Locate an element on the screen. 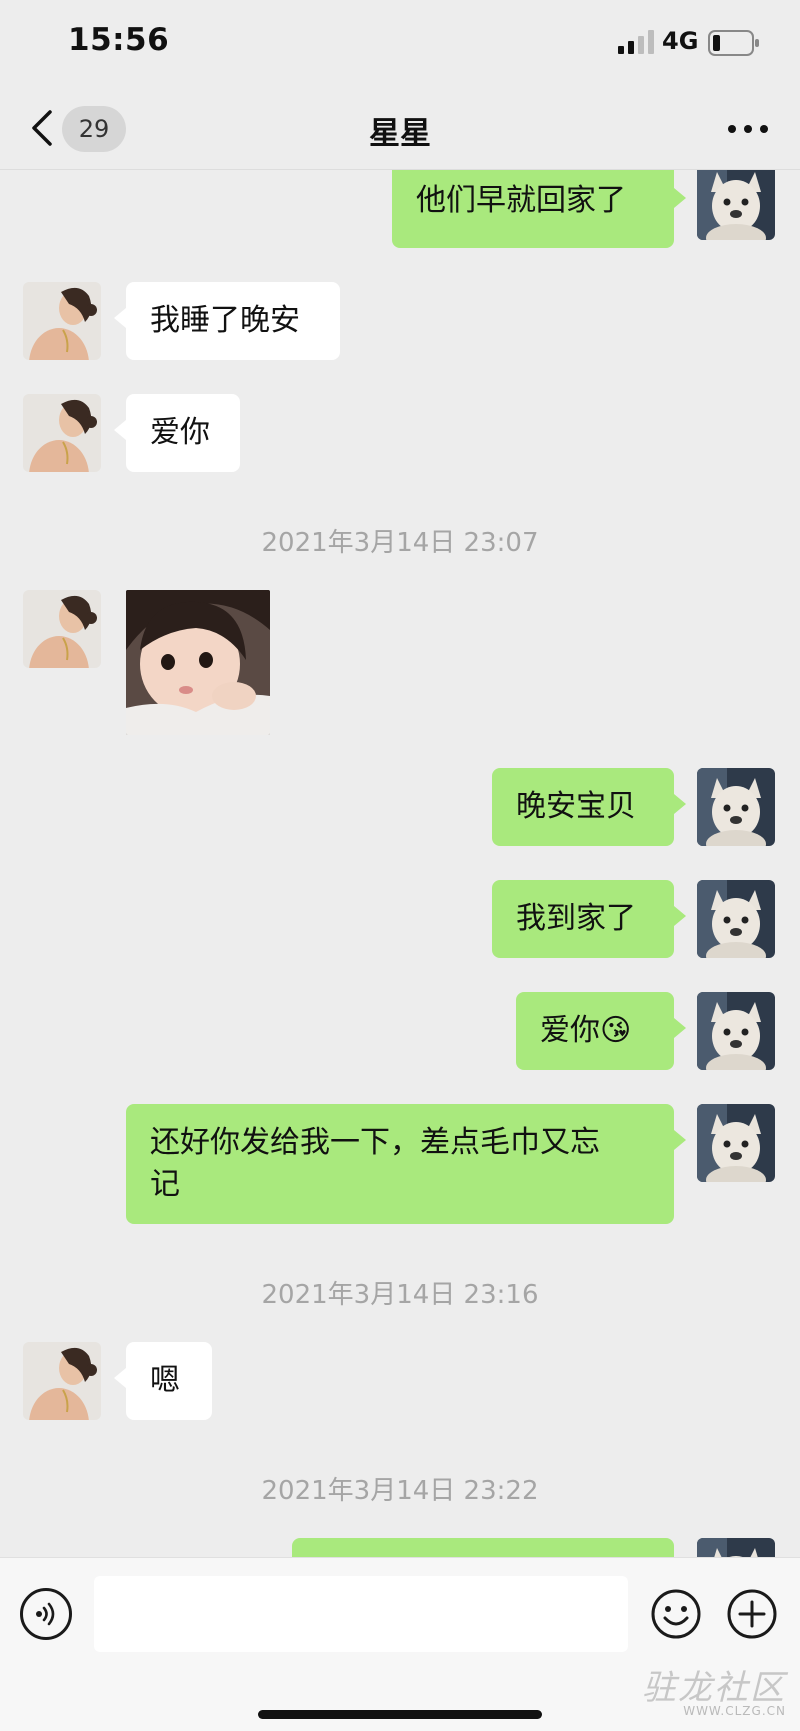  message-bubble-outgoing is located at coordinates (483, 1547).